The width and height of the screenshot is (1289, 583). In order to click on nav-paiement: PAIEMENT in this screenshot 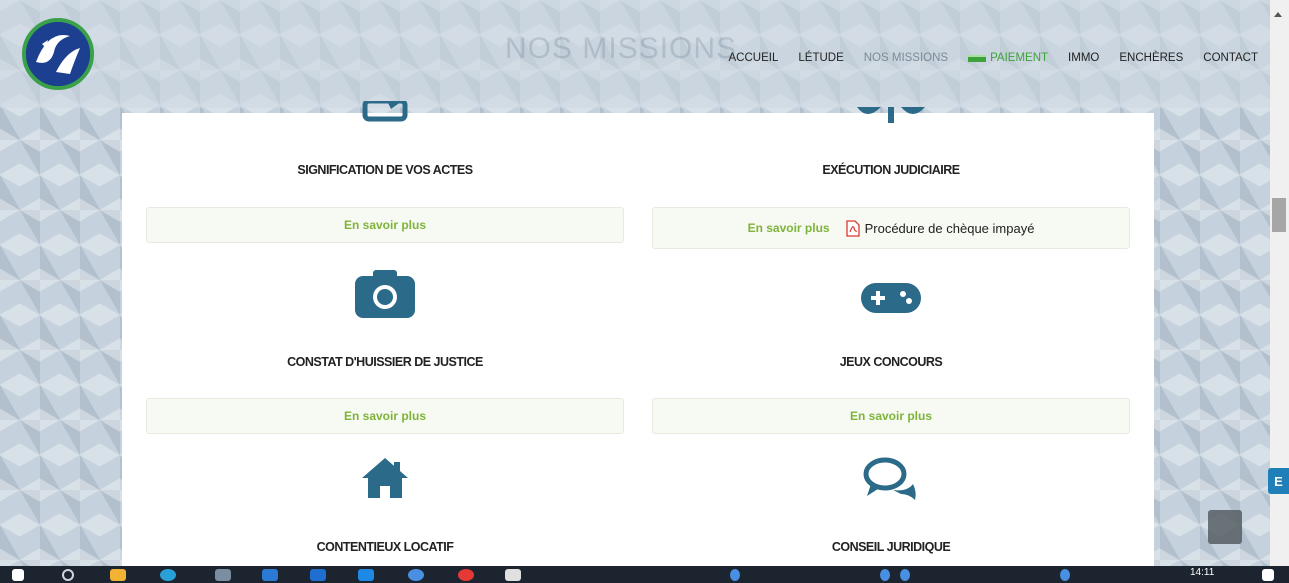, I will do `click(1008, 58)`.